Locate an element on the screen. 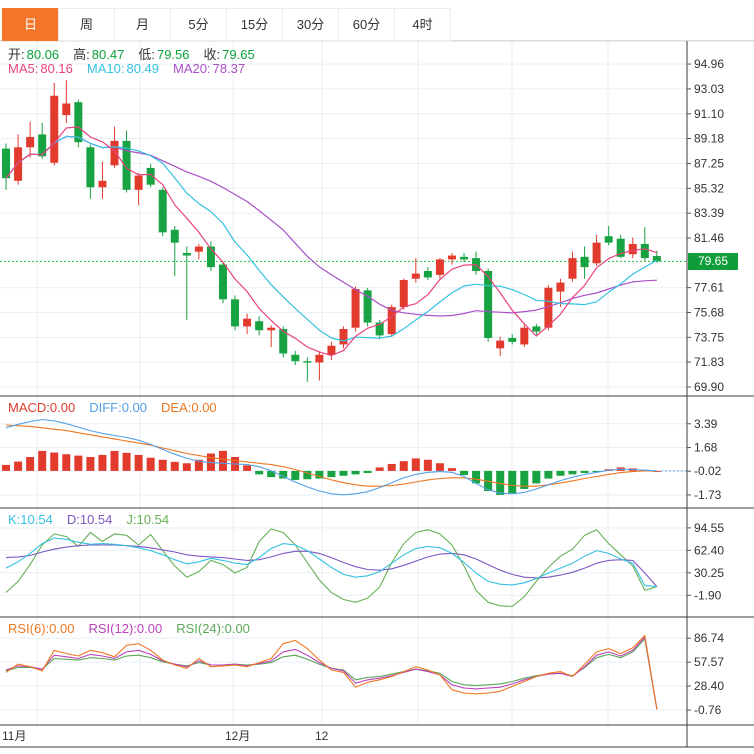 The height and width of the screenshot is (754, 754). ma20-label: MA20: is located at coordinates (192, 68).